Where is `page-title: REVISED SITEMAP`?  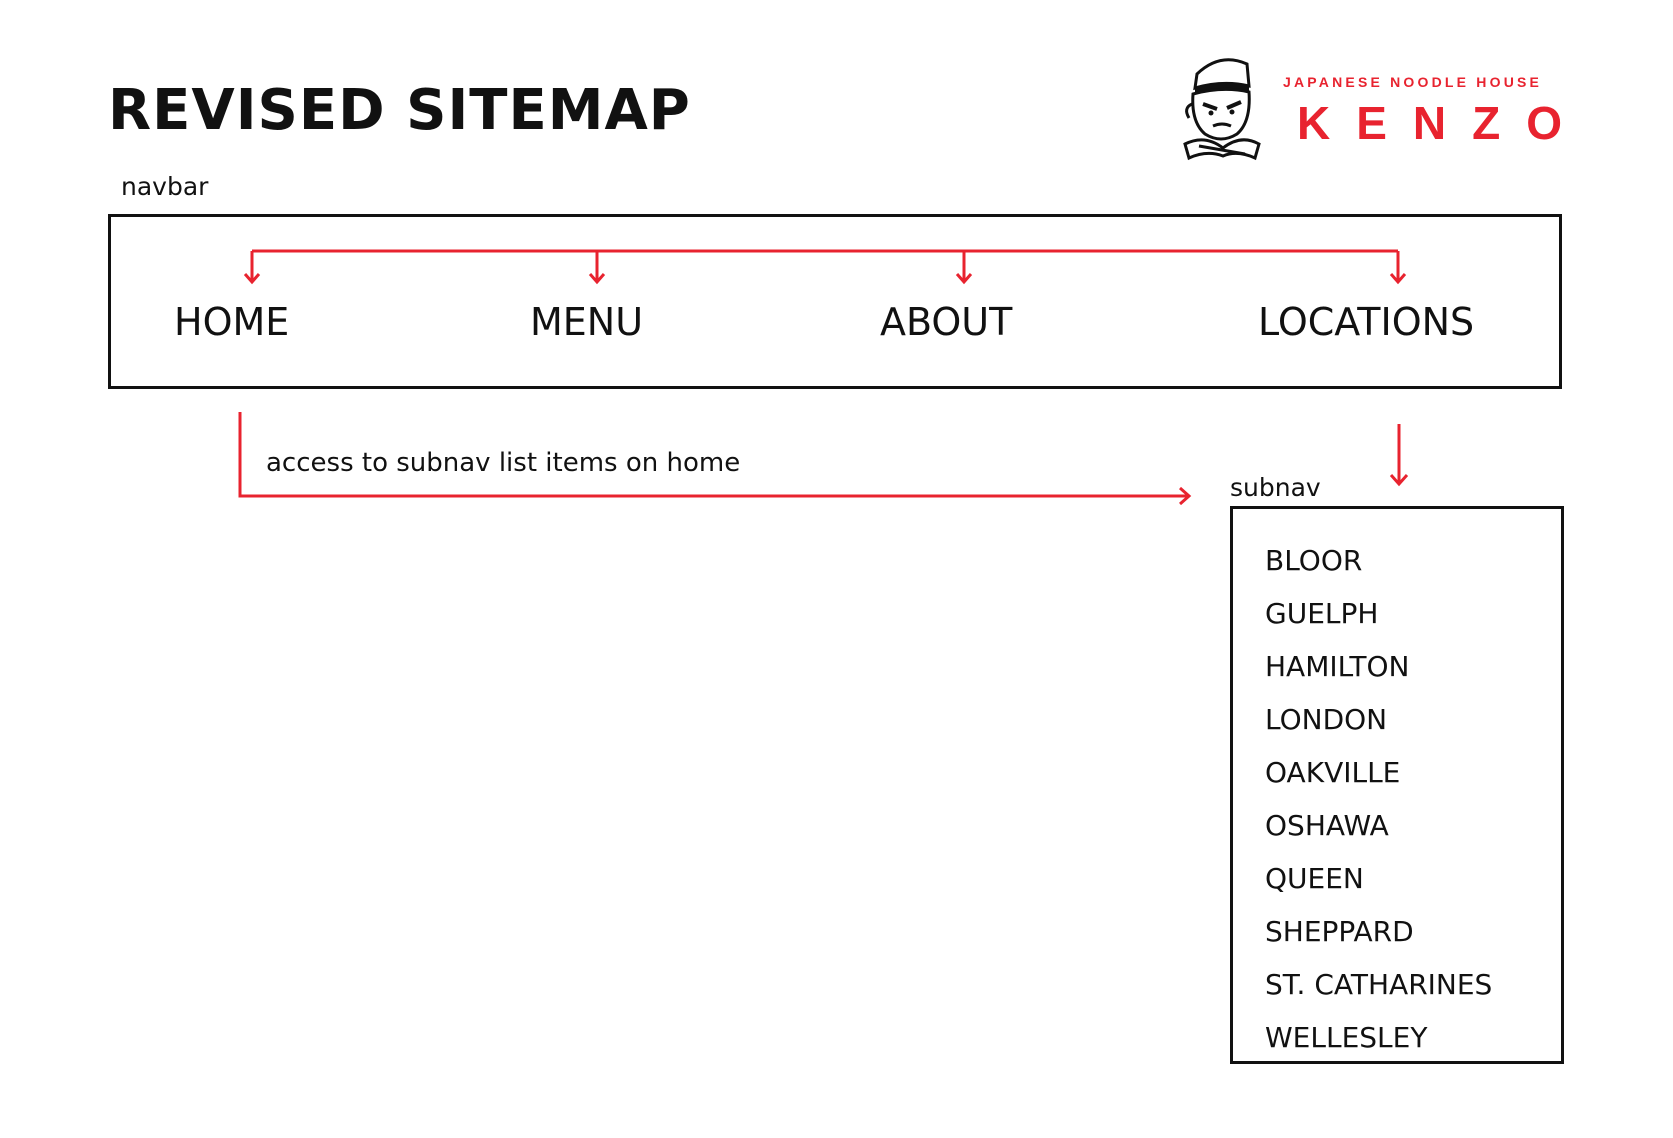 page-title: REVISED SITEMAP is located at coordinates (399, 110).